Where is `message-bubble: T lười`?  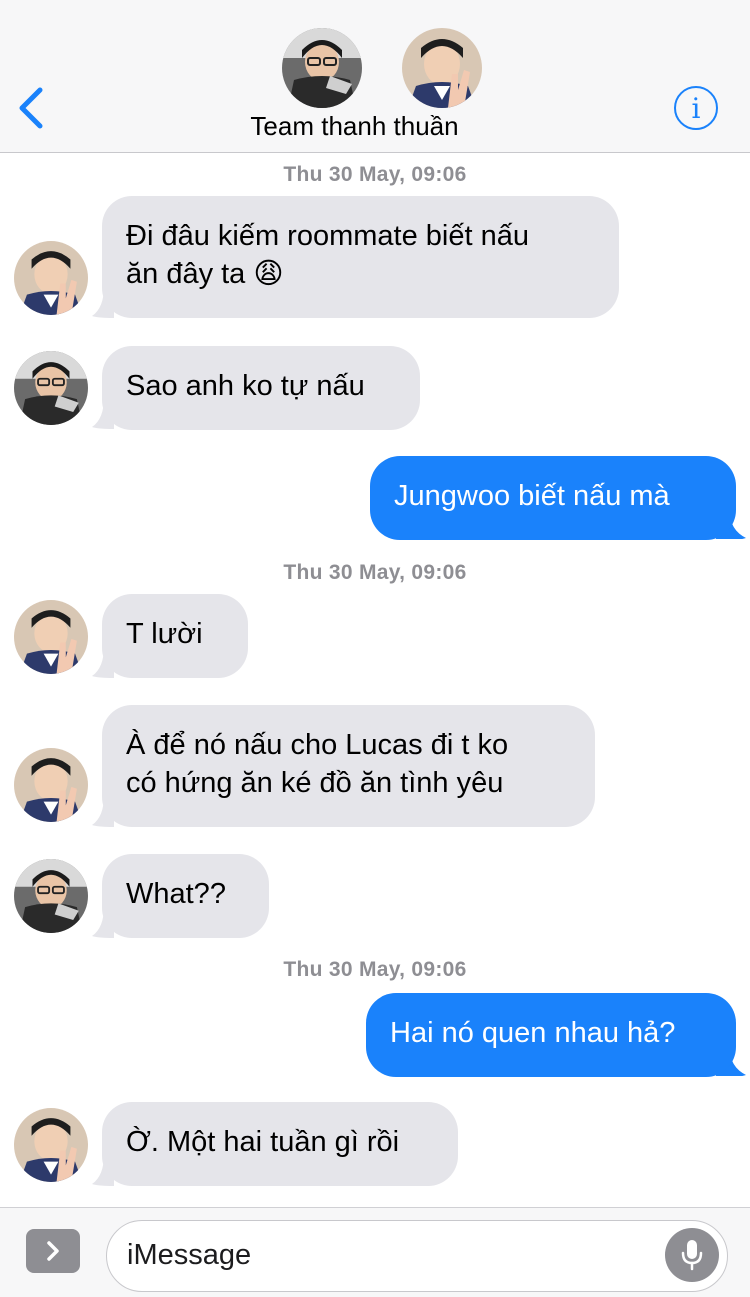
message-bubble: T lười is located at coordinates (175, 636).